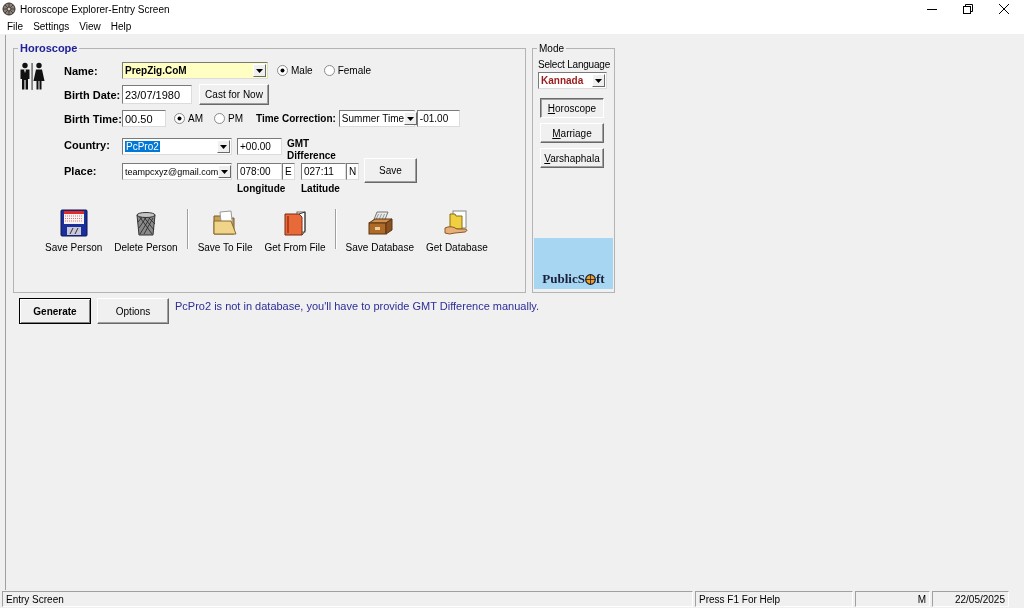  I want to click on hand-holding-folder-icon, so click(456, 223).